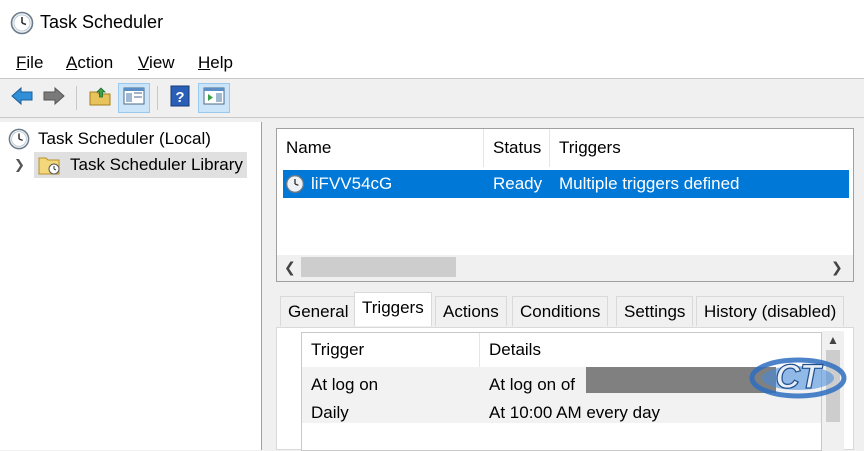 The height and width of the screenshot is (451, 864). What do you see at coordinates (340, 385) in the screenshot?
I see `trigger-row-1-type: At log on` at bounding box center [340, 385].